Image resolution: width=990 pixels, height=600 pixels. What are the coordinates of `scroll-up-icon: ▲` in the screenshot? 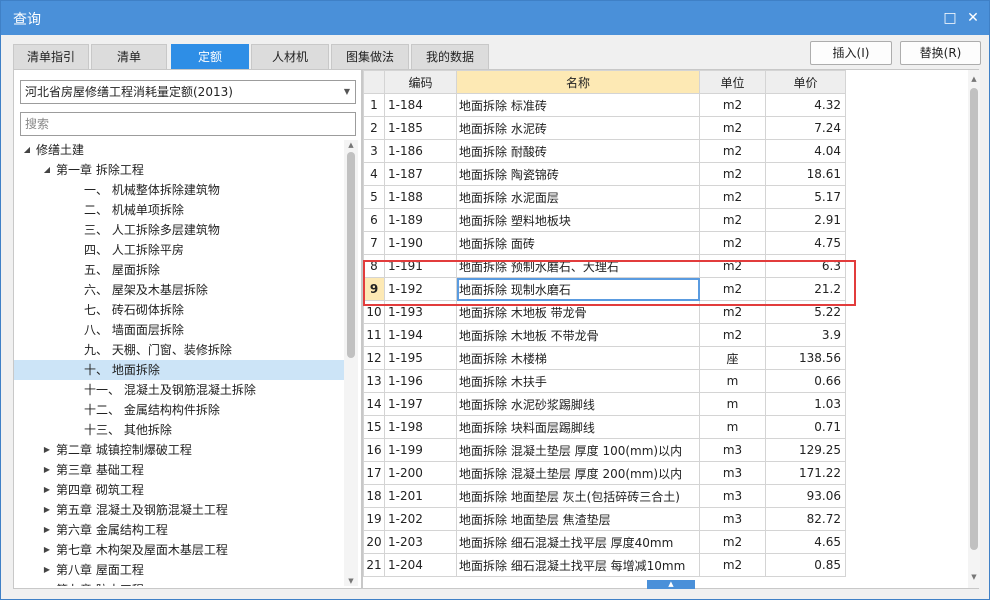 It's located at (351, 145).